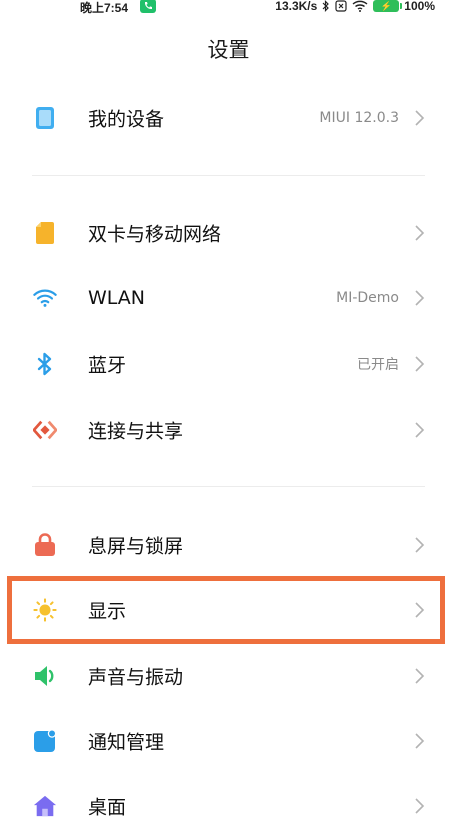 Image resolution: width=457 pixels, height=838 pixels. What do you see at coordinates (228, 233) in the screenshot?
I see `settings-item-sim: 双卡与移动网络` at bounding box center [228, 233].